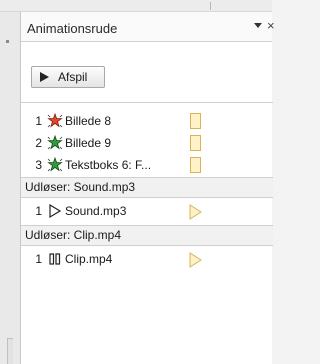 The width and height of the screenshot is (320, 364). What do you see at coordinates (38, 165) in the screenshot?
I see `effect-number: 3` at bounding box center [38, 165].